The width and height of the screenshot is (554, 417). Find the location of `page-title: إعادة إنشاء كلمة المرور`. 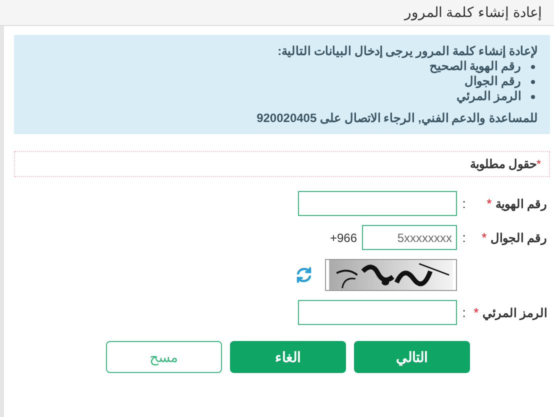

page-title: إعادة إنشاء كلمة المرور is located at coordinates (473, 12).